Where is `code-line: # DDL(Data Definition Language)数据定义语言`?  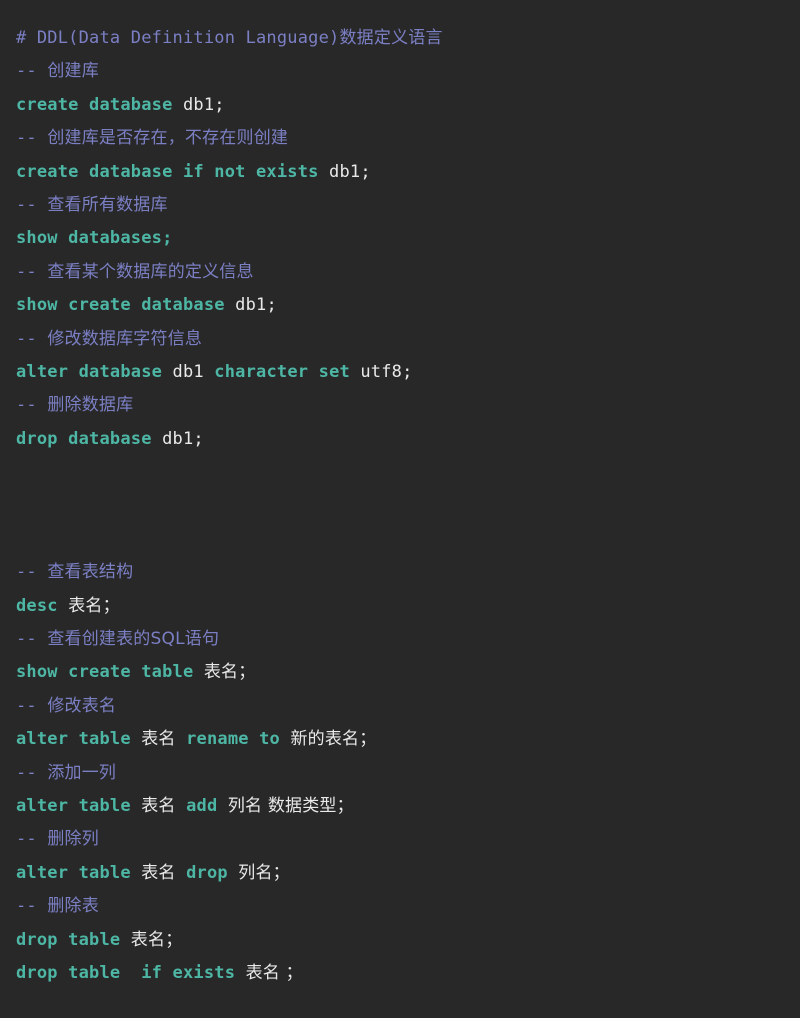
code-line: # DDL(Data Definition Language)数据定义语言 is located at coordinates (408, 38).